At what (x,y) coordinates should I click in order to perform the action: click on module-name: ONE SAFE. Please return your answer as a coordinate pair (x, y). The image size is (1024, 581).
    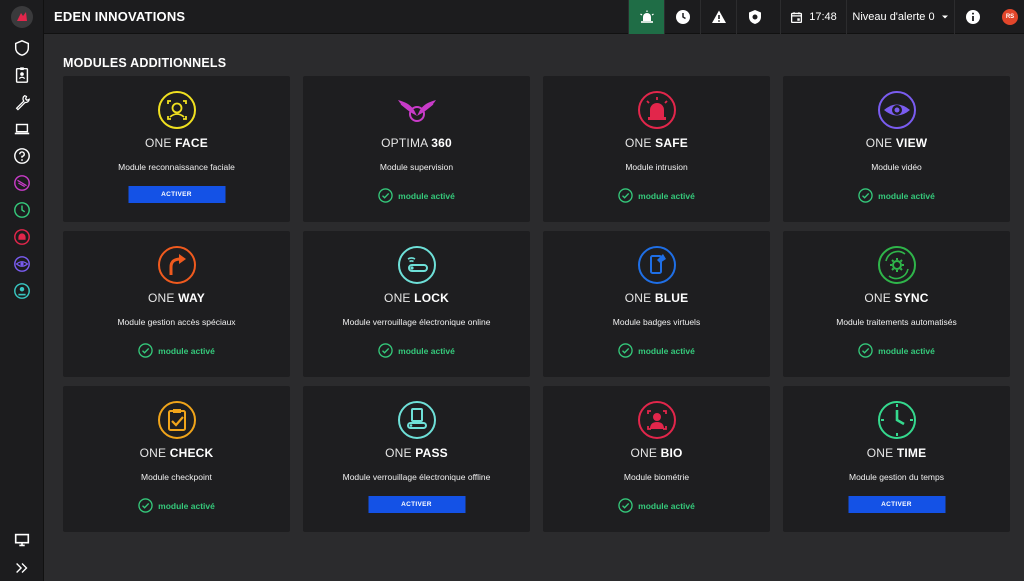
    Looking at the image, I should click on (656, 143).